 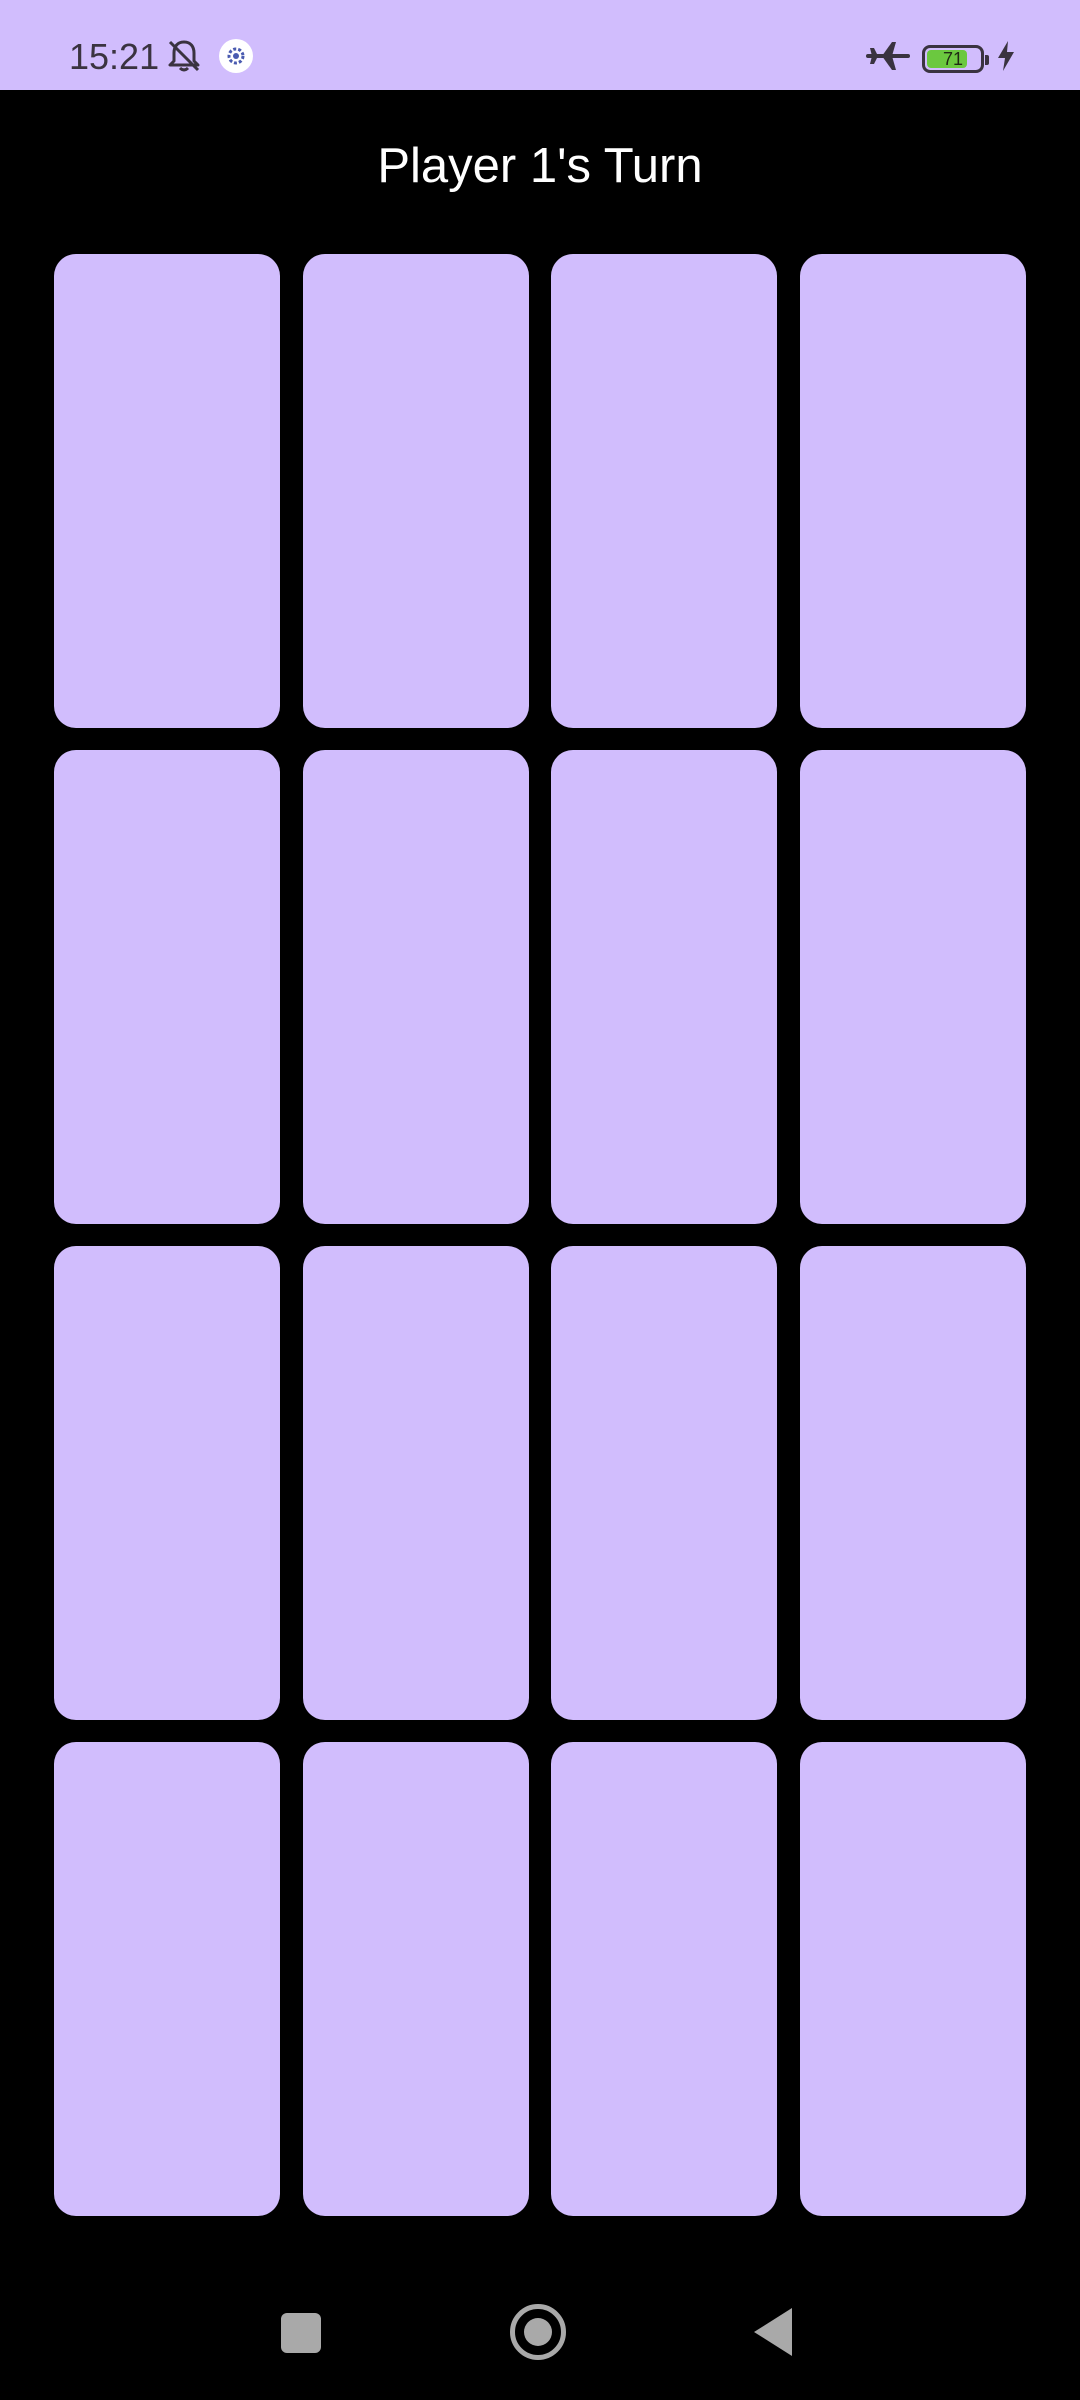 I want to click on status-bar: 15:21 71, so click(x=540, y=45).